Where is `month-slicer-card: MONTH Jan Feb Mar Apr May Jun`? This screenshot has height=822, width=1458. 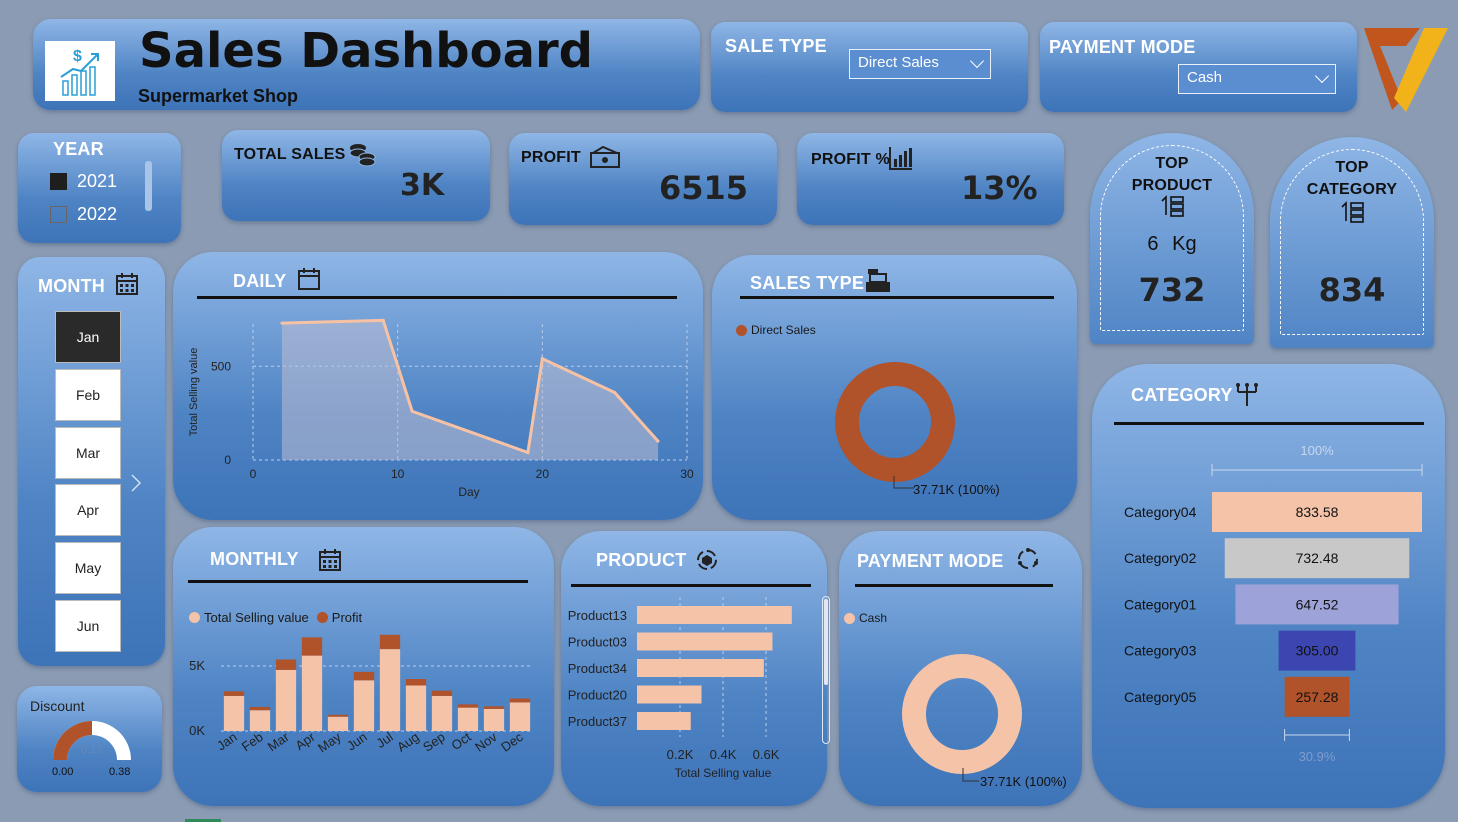
month-slicer-card: MONTH Jan Feb Mar Apr May Jun is located at coordinates (91, 461).